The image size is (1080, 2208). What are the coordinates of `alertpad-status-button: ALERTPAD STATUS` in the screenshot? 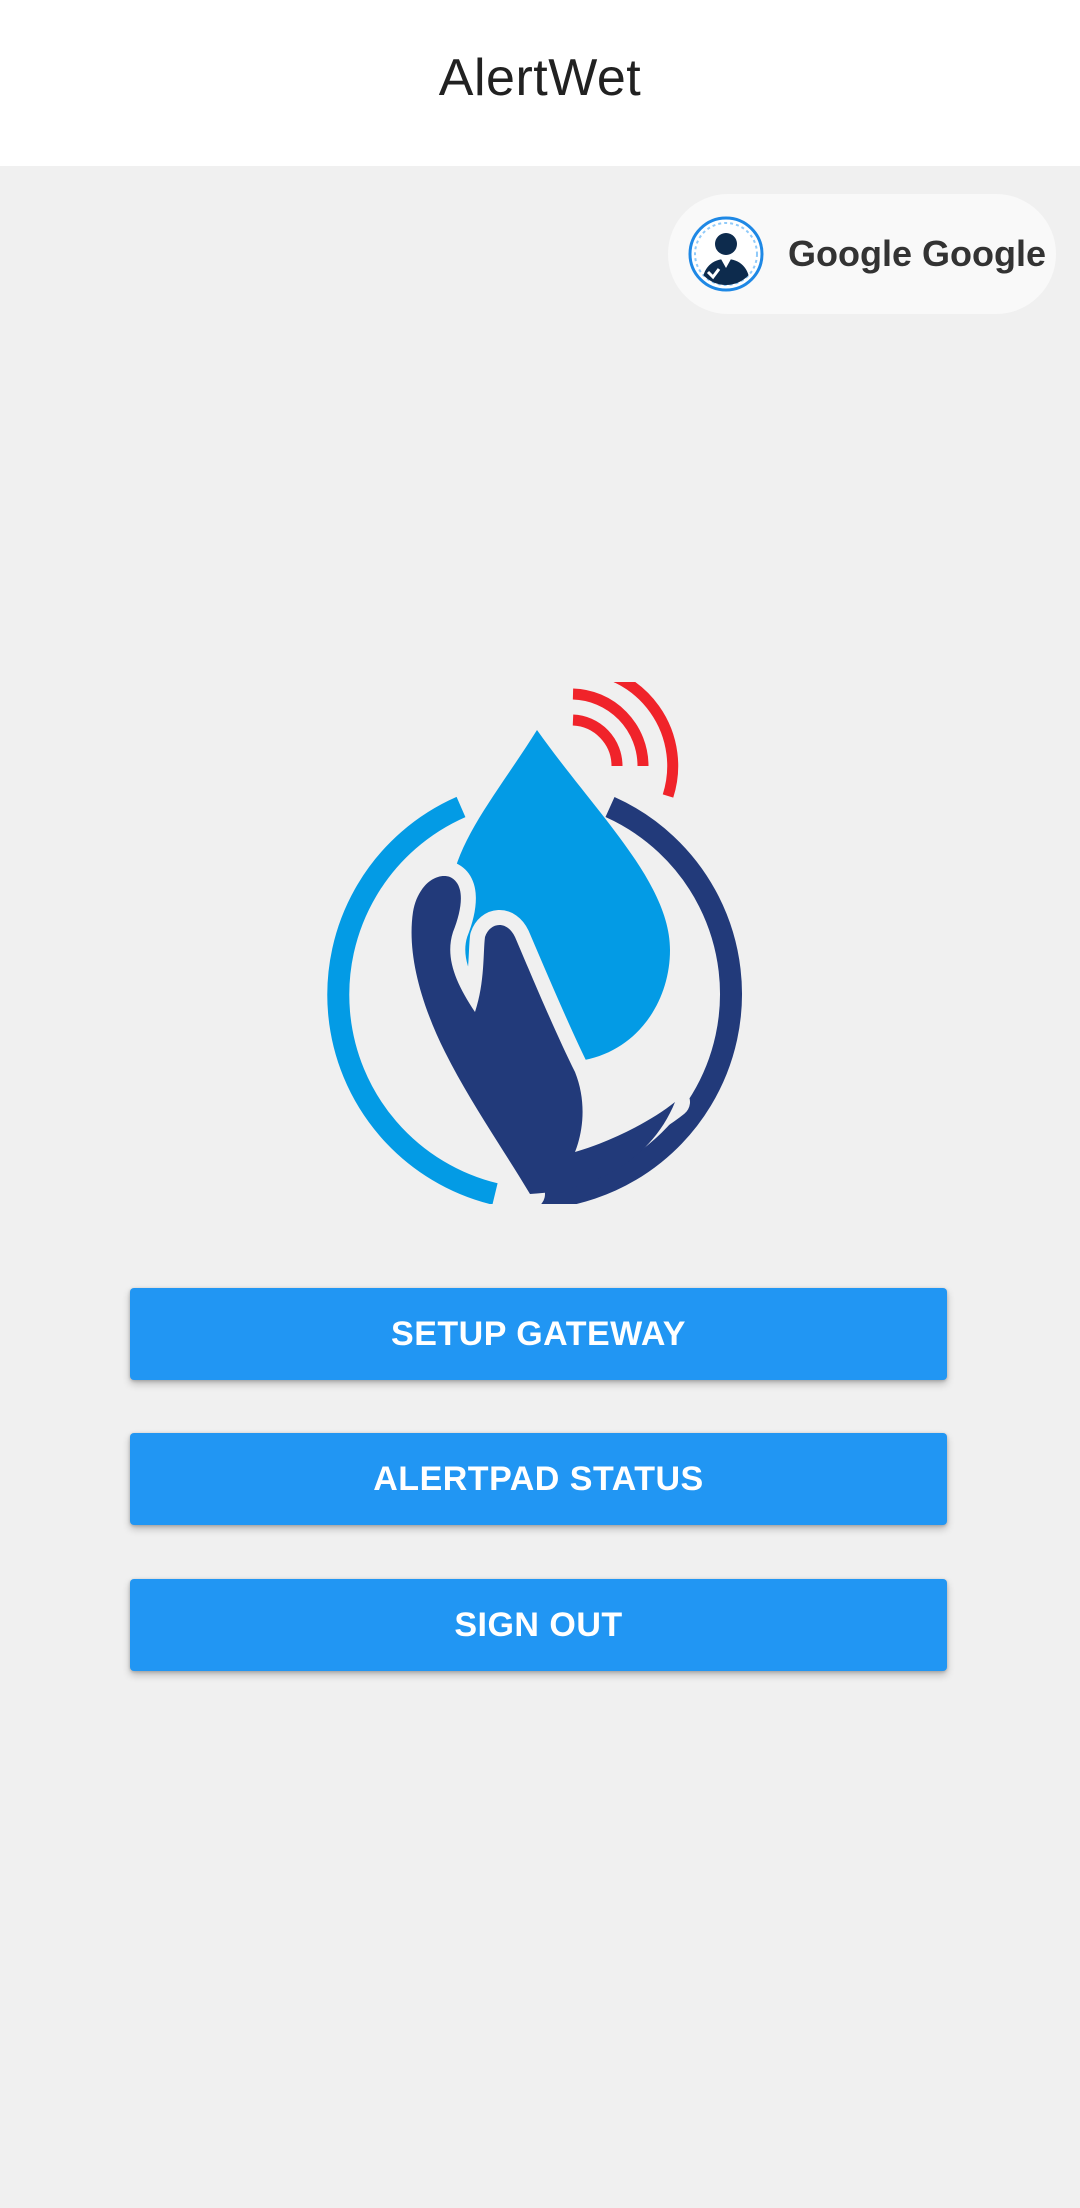 It's located at (538, 1479).